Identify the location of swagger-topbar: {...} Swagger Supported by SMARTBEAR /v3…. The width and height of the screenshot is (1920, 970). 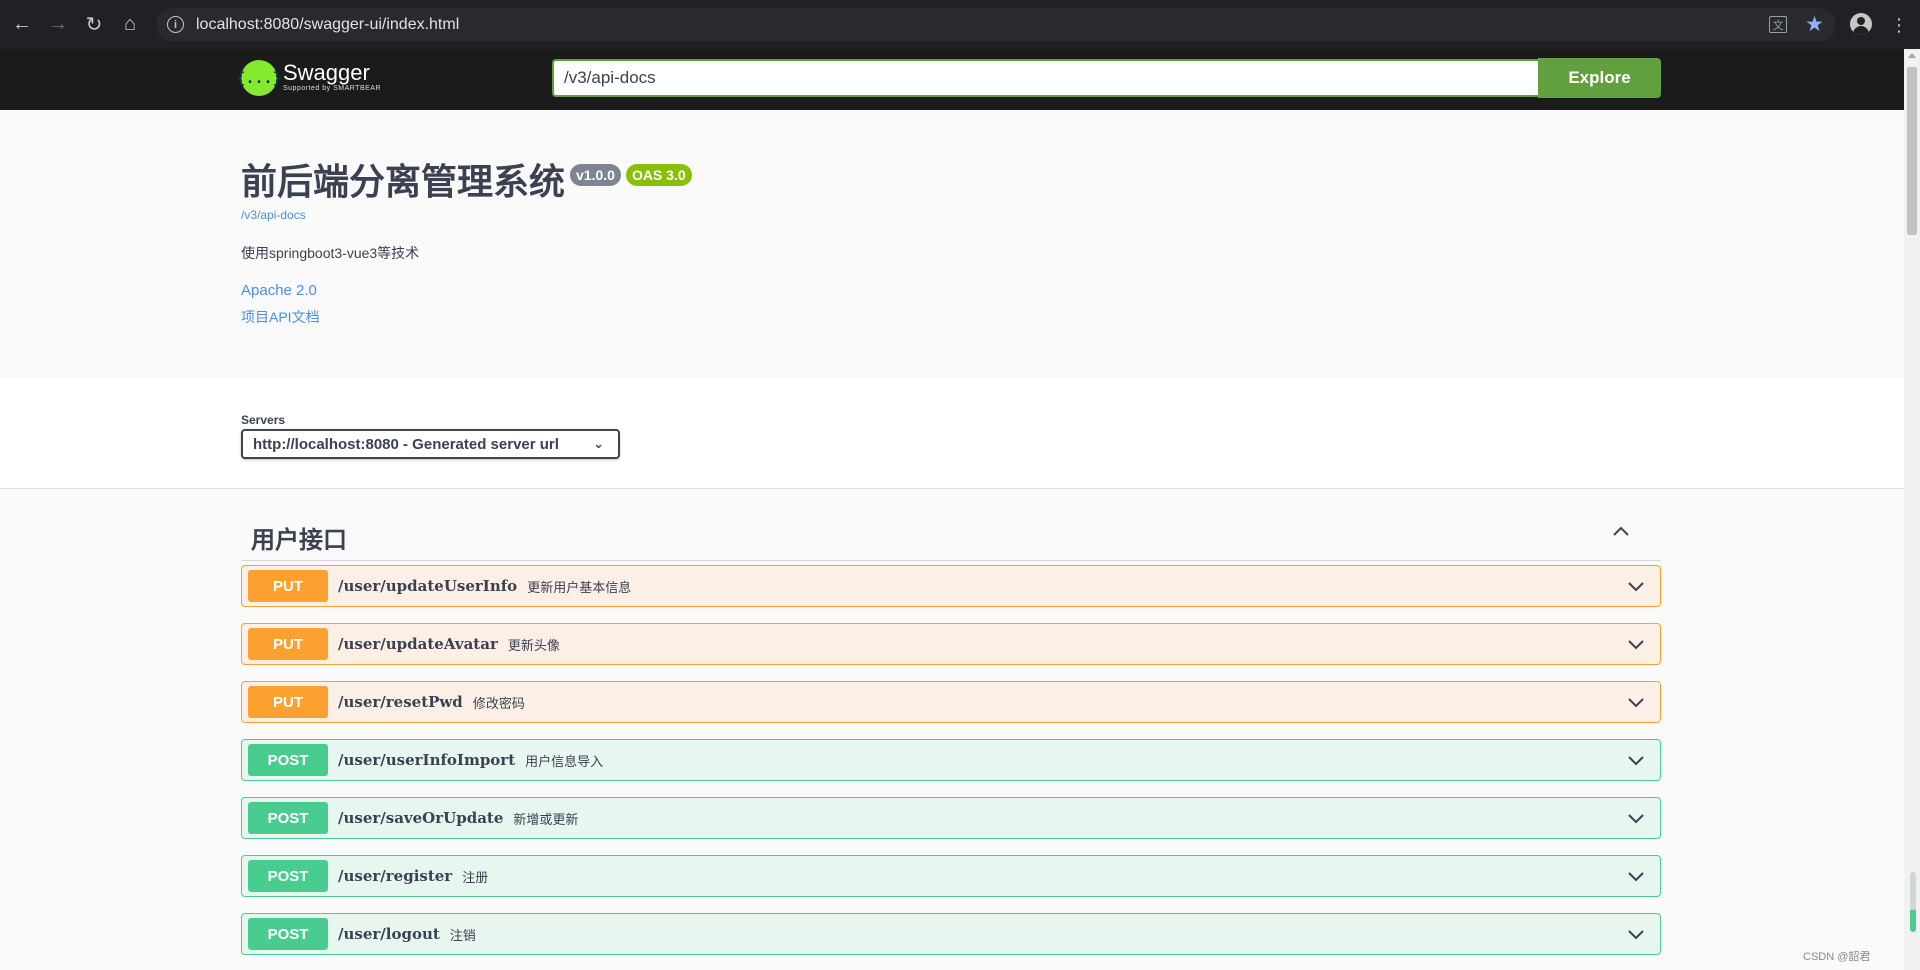
(952, 79).